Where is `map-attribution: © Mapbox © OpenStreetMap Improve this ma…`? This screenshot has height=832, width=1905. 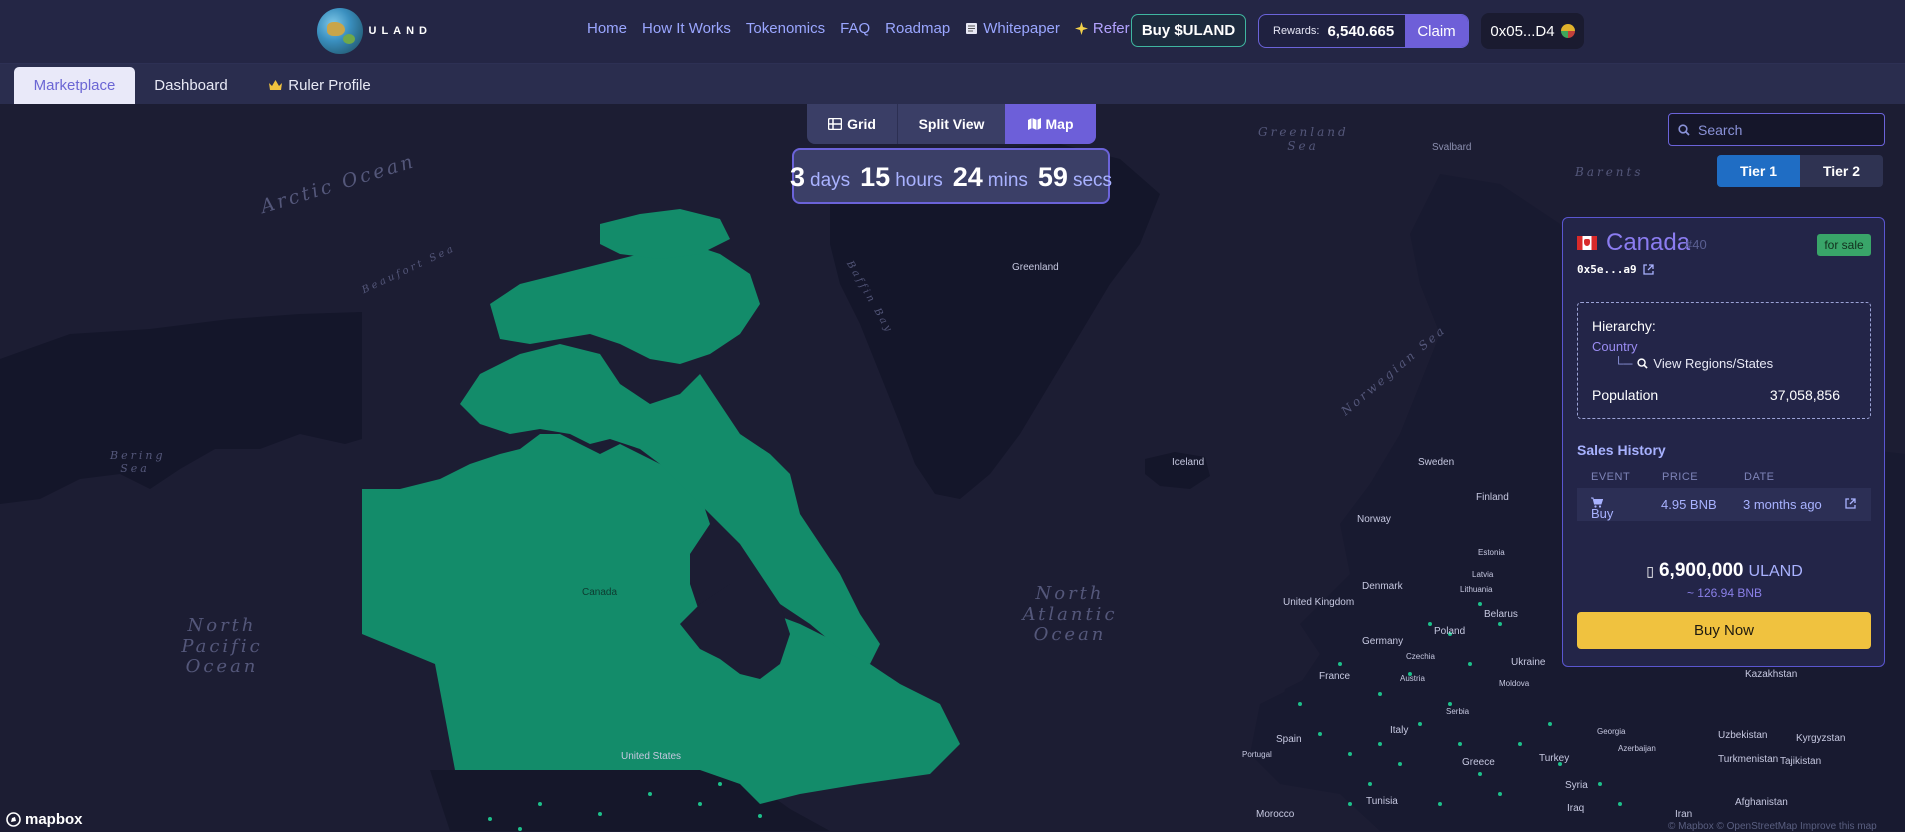 map-attribution: © Mapbox © OpenStreetMap Improve this ma… is located at coordinates (1772, 826).